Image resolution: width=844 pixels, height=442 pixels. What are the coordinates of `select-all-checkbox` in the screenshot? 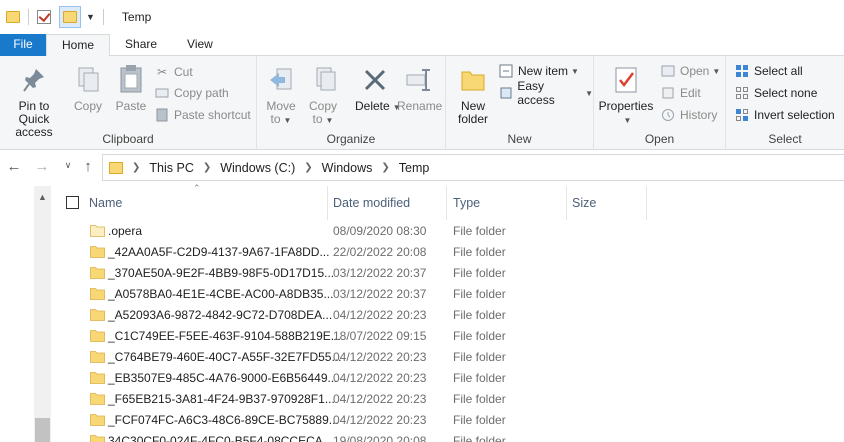 It's located at (72, 202).